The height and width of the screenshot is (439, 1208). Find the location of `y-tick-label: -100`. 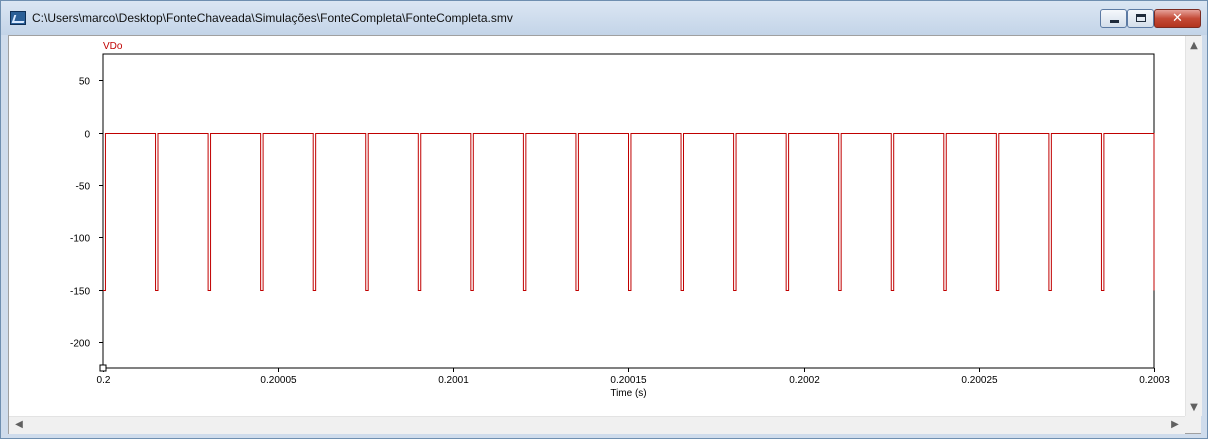

y-tick-label: -100 is located at coordinates (80, 239).